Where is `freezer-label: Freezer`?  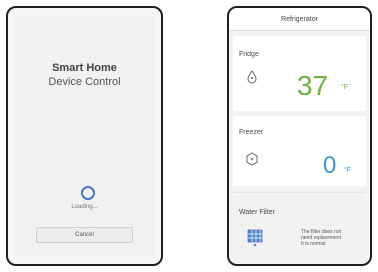
freezer-label: Freezer is located at coordinates (251, 132).